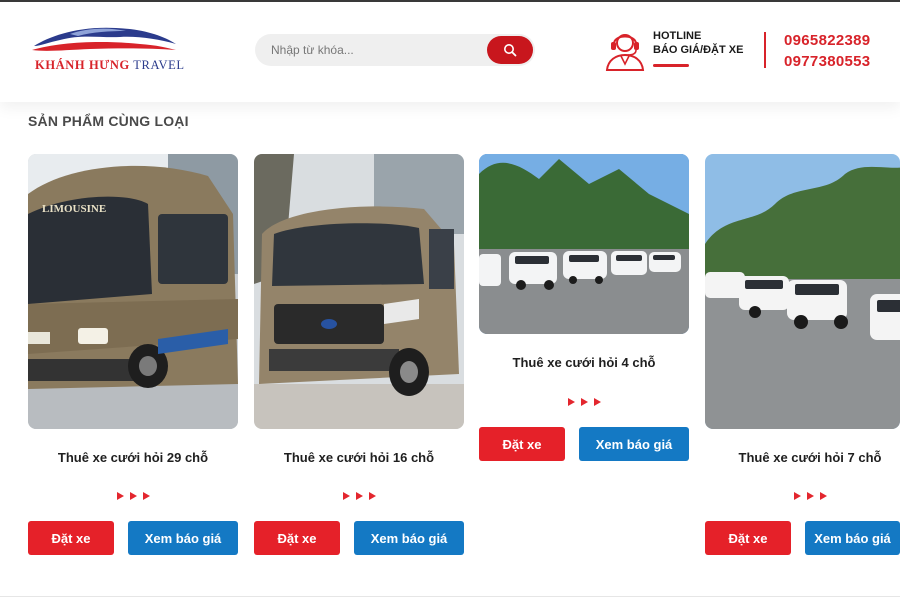 The width and height of the screenshot is (900, 600). I want to click on headset-support-icon, so click(625, 52).